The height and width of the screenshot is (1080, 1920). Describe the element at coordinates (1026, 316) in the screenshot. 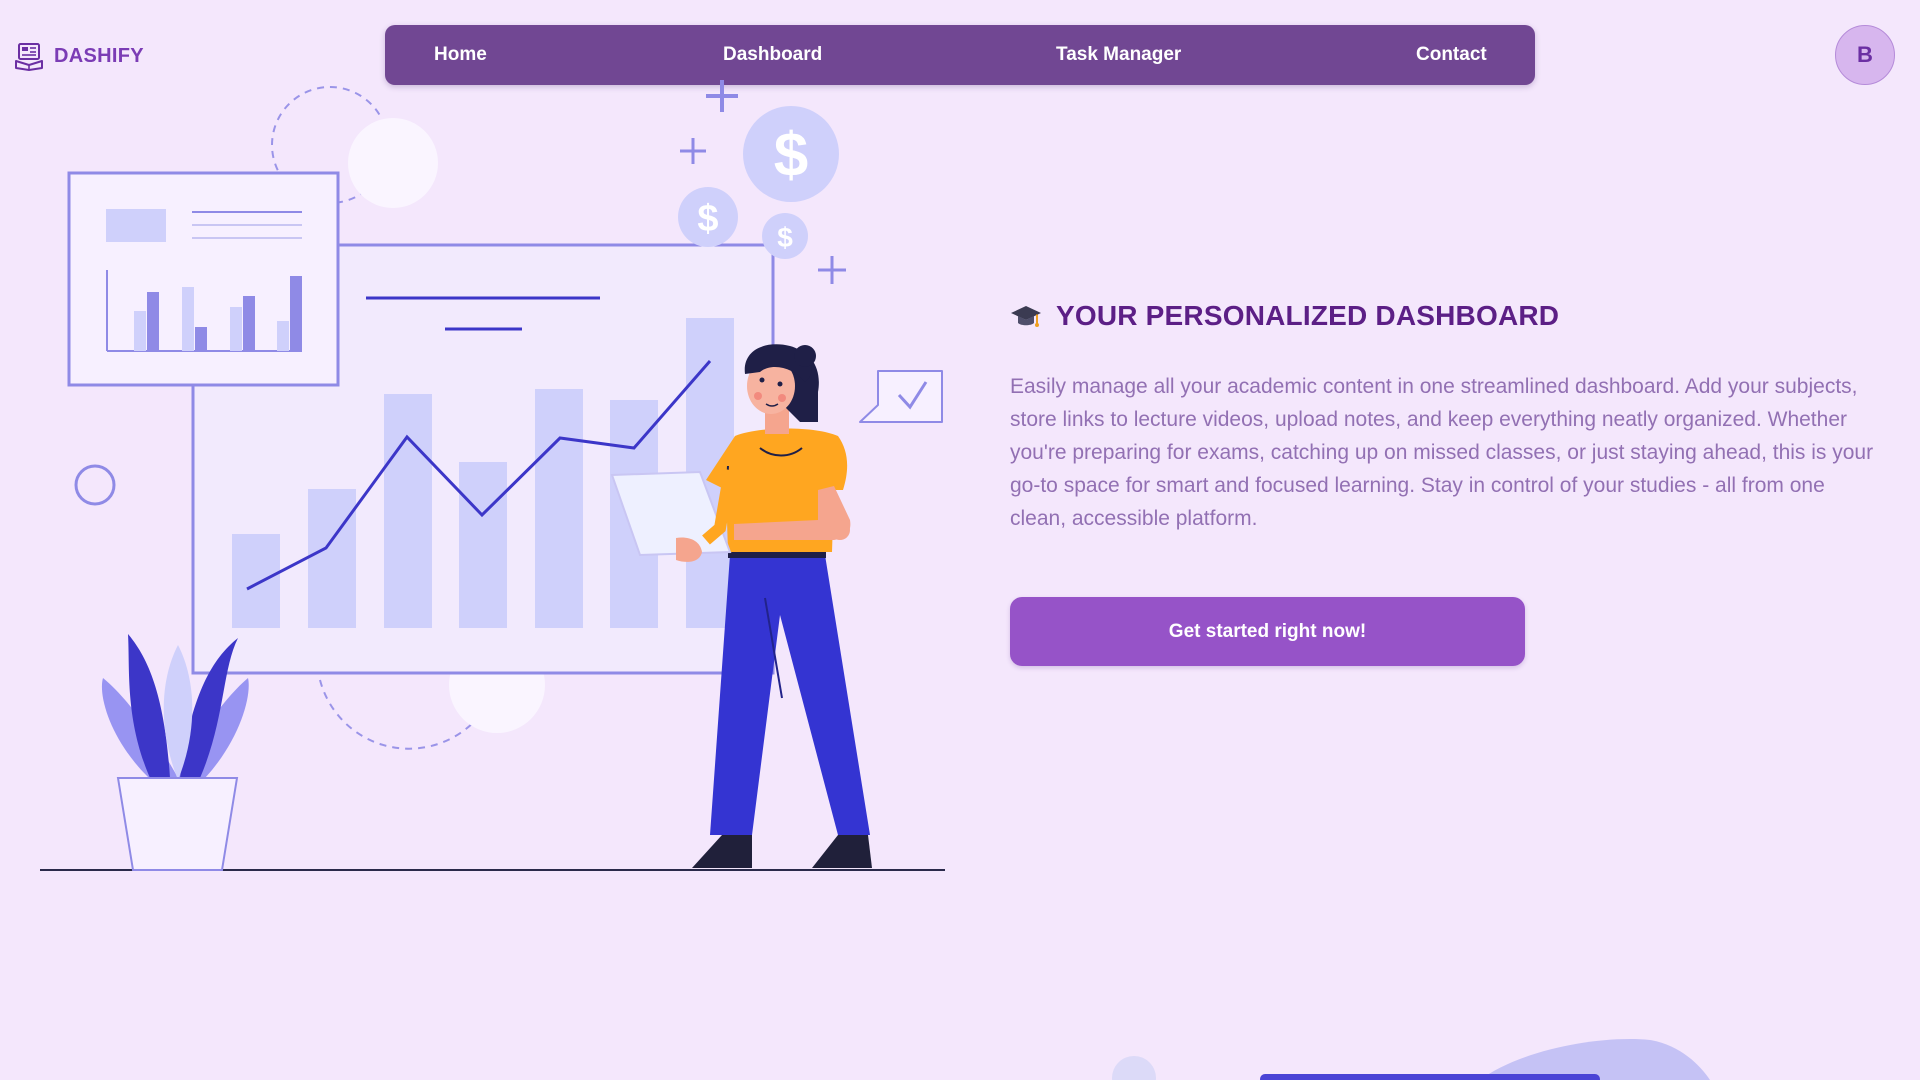

I see `graduation-cap-icon` at that location.